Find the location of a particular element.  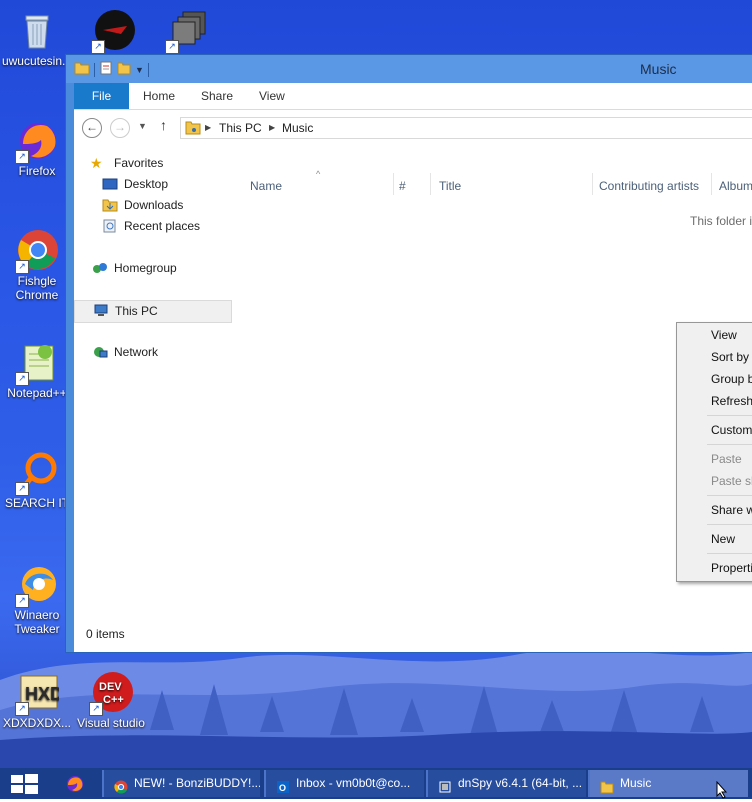

column-album: Album is located at coordinates (735, 186).